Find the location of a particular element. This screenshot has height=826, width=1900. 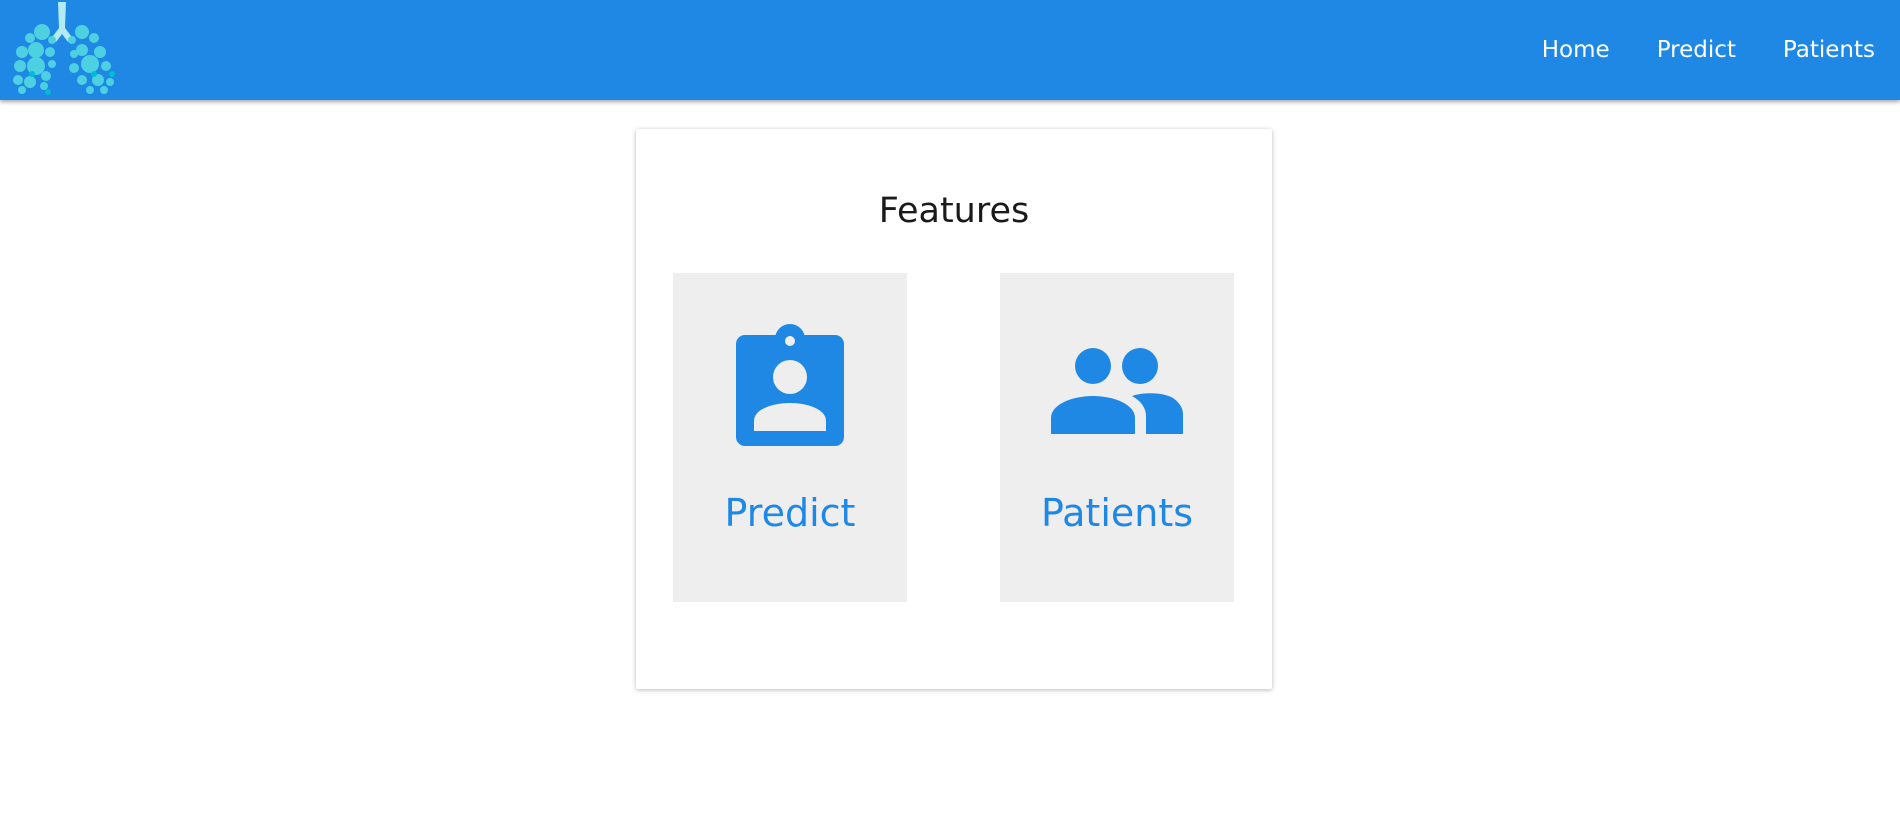

predict-feature-tile: Predict is located at coordinates (790, 437).